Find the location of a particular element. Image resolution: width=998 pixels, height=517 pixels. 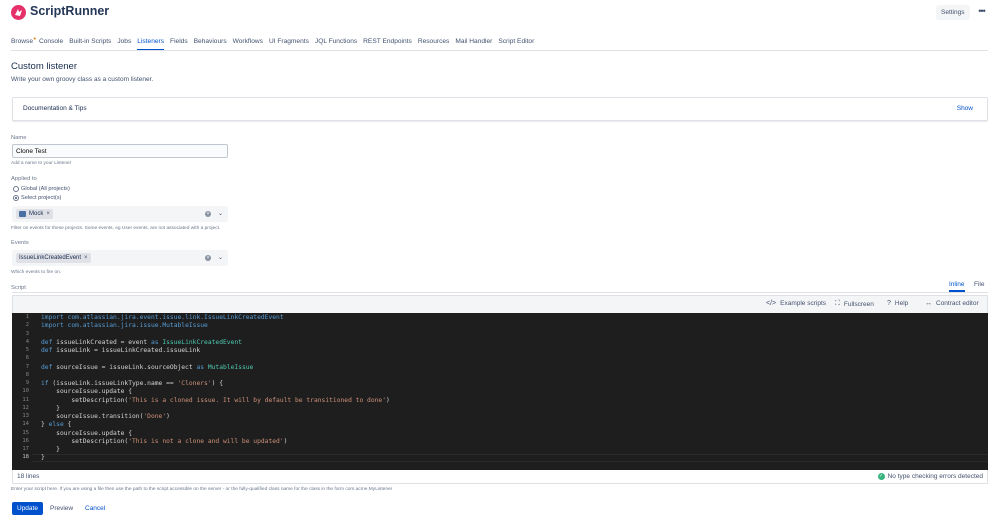

example-scripts-label: Example scripts is located at coordinates (803, 303).